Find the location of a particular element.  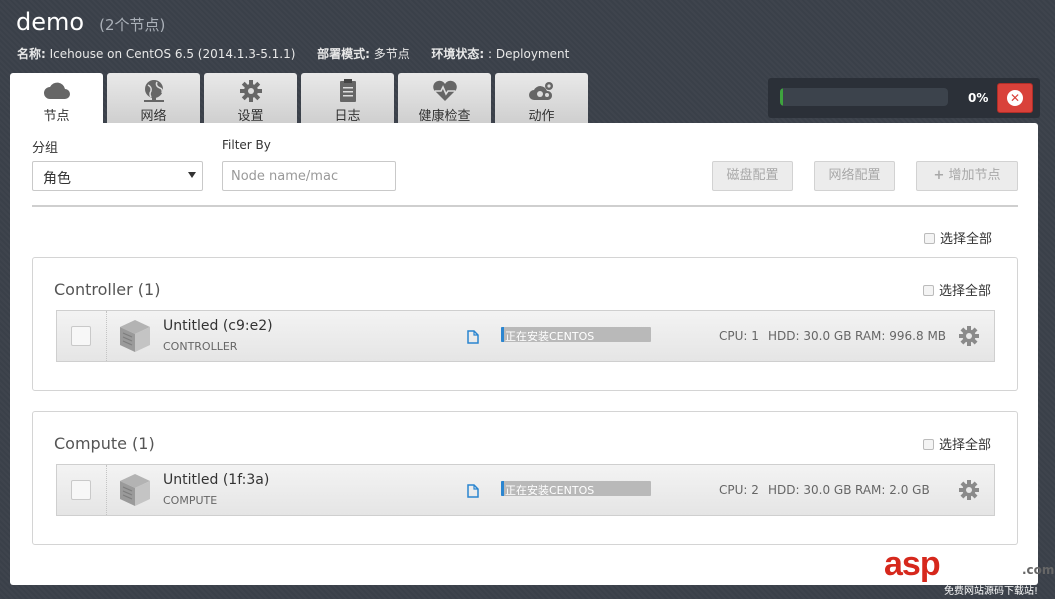

node-role: COMPUTE is located at coordinates (190, 500).